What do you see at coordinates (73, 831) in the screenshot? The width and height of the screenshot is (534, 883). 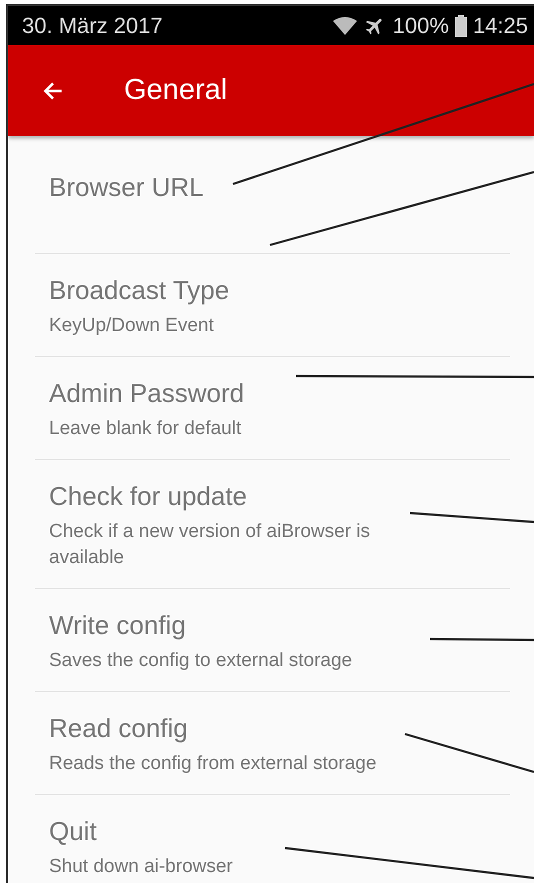 I see `item-title: Quit` at bounding box center [73, 831].